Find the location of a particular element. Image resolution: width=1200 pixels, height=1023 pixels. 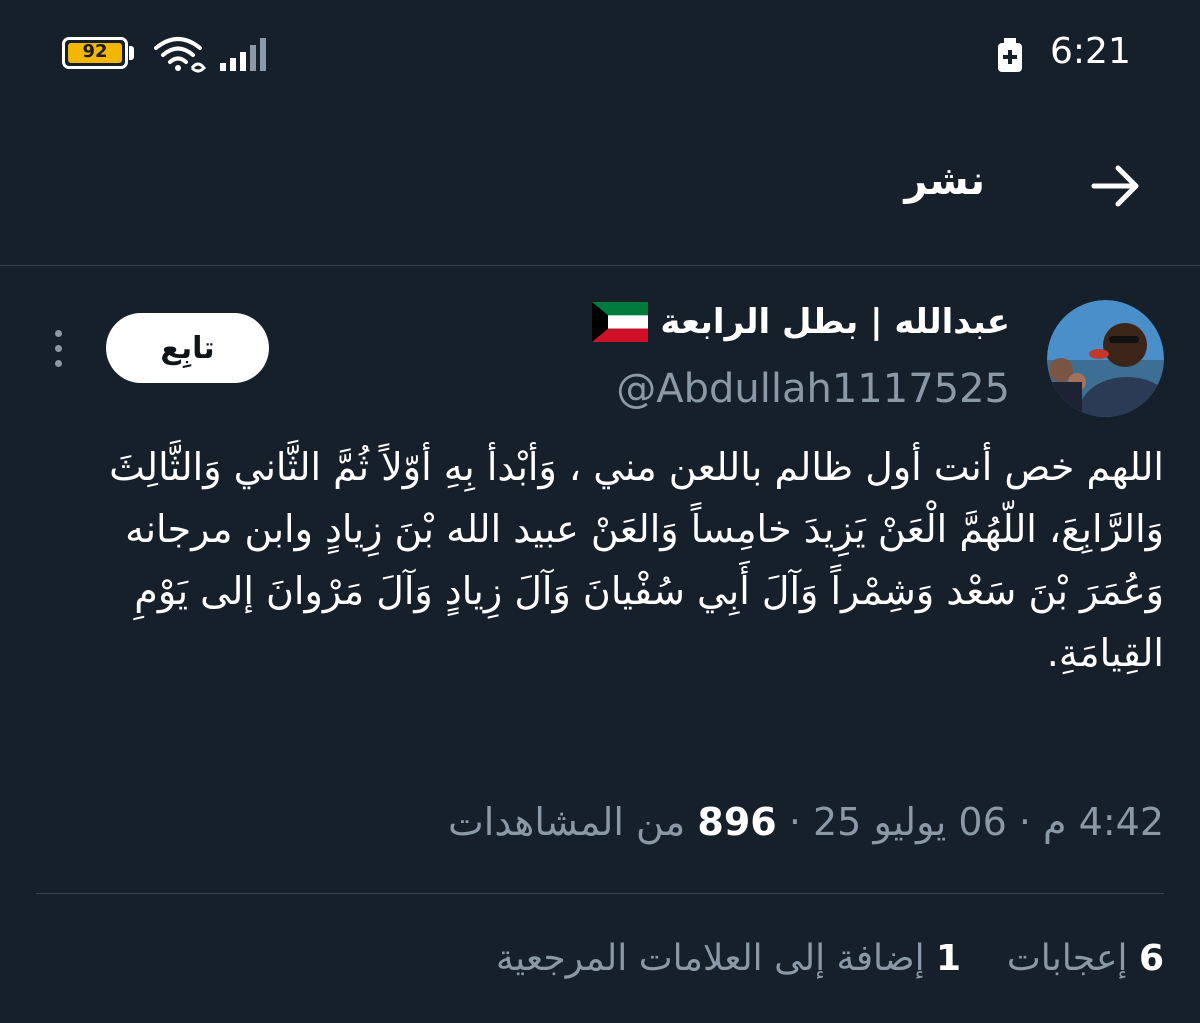

kuwait-flag-emoji is located at coordinates (620, 322).